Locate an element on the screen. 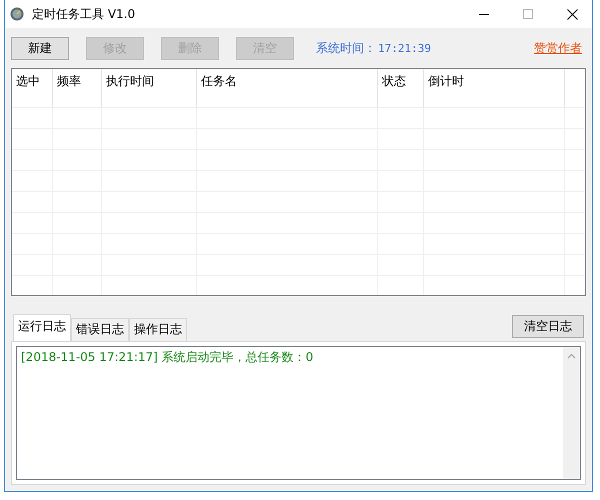 This screenshot has height=500, width=600. clock-icon is located at coordinates (17, 14).